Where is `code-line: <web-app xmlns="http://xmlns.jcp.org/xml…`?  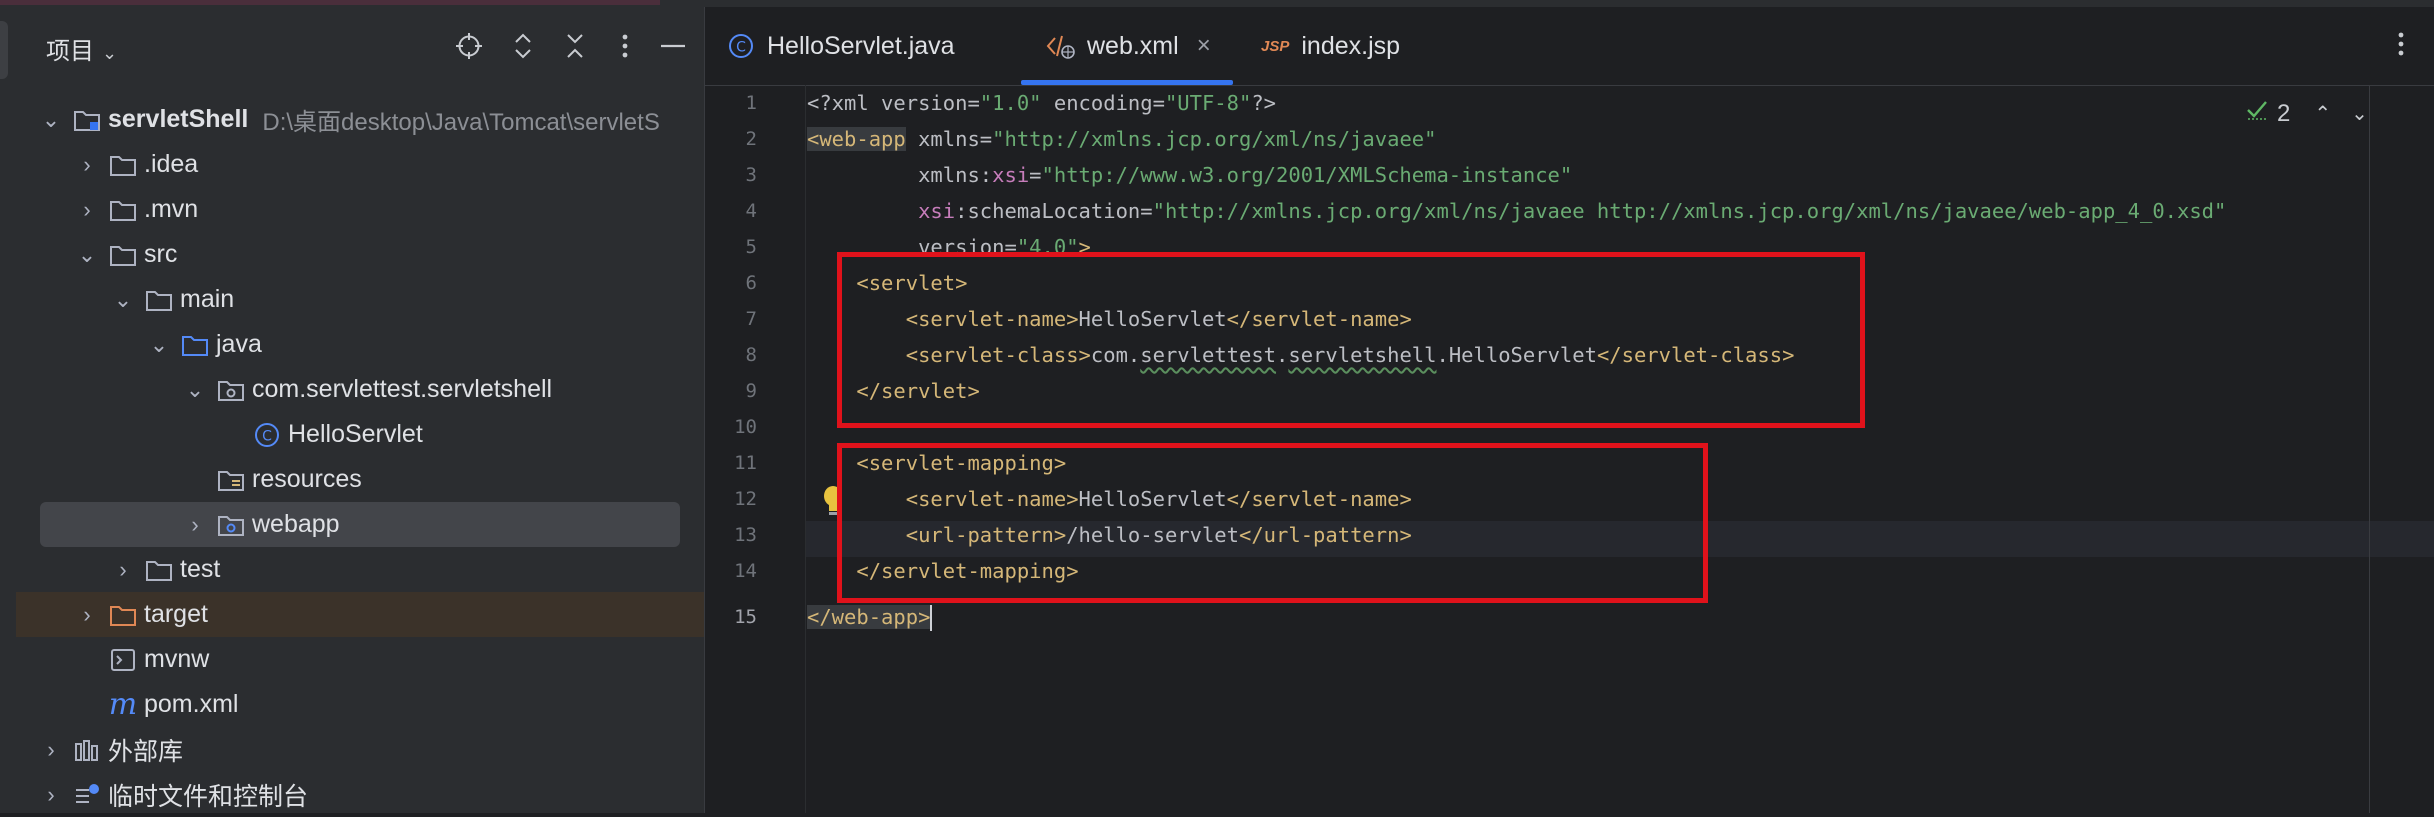 code-line: <web-app xmlns="http://xmlns.jcp.org/xml… is located at coordinates (1121, 139).